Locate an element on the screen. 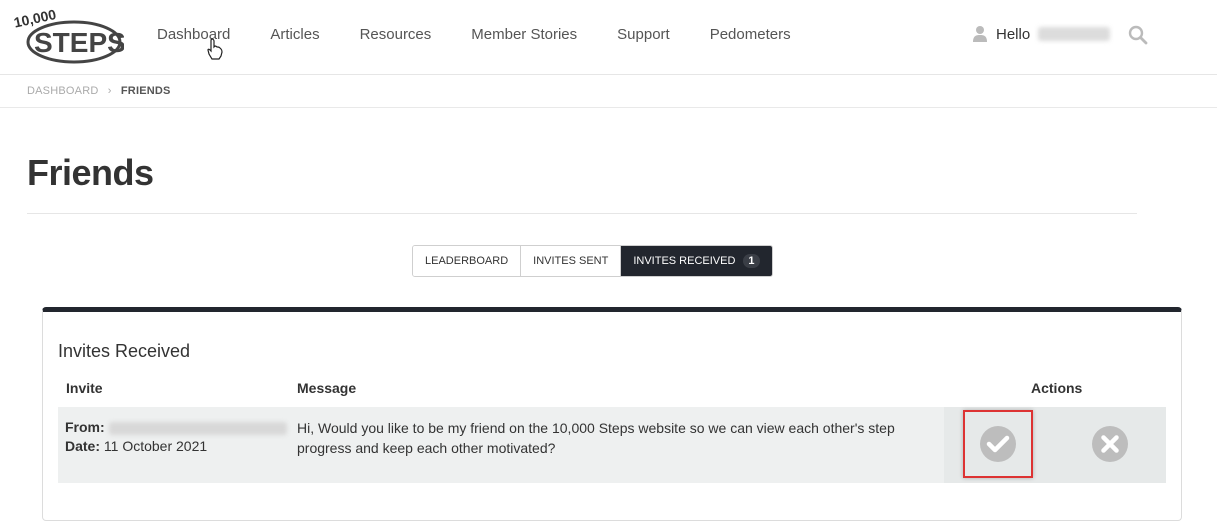 The height and width of the screenshot is (525, 1217). tab-invites-sent: INVITES SENT is located at coordinates (571, 261).